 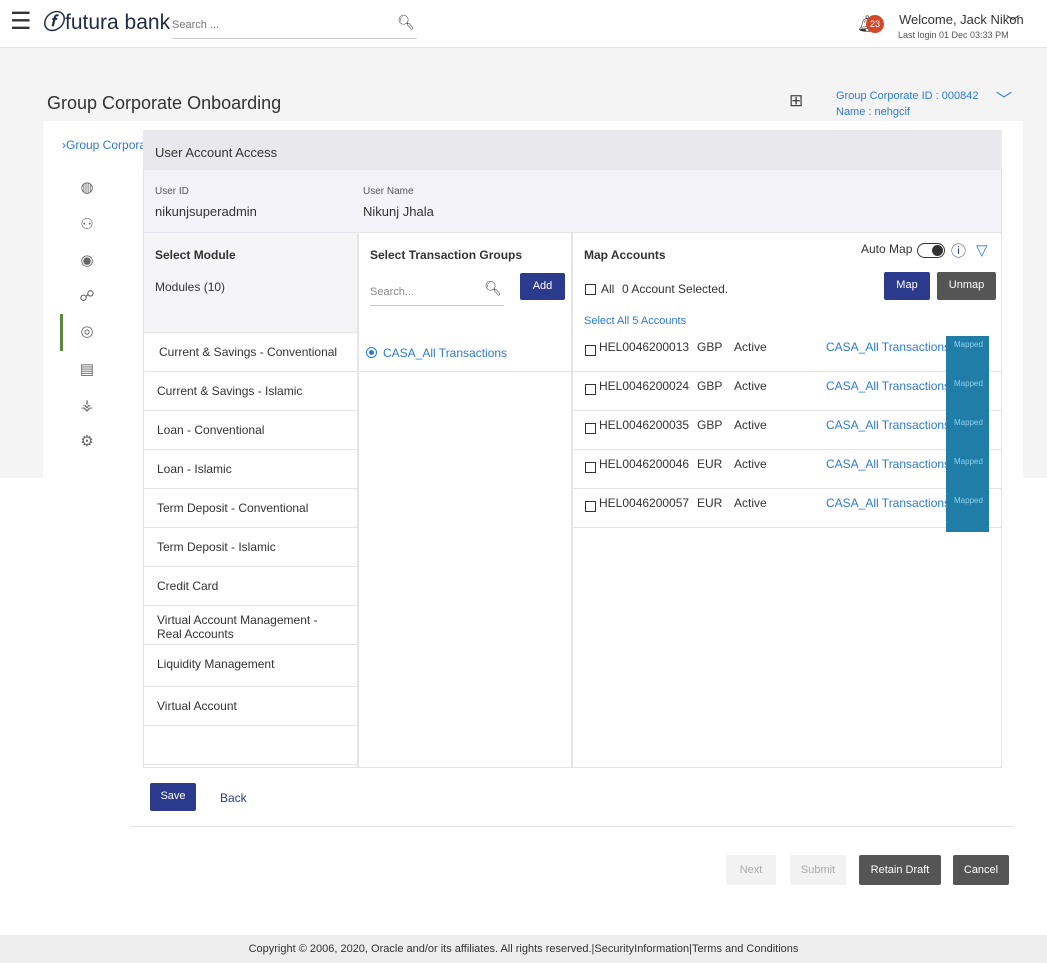 What do you see at coordinates (118, 22) in the screenshot?
I see `logo-text: futura bank` at bounding box center [118, 22].